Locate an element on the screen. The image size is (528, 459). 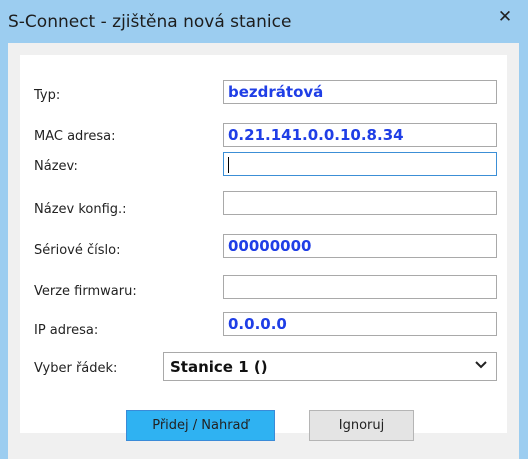
mac-label: MAC adresa: is located at coordinates (75, 136).